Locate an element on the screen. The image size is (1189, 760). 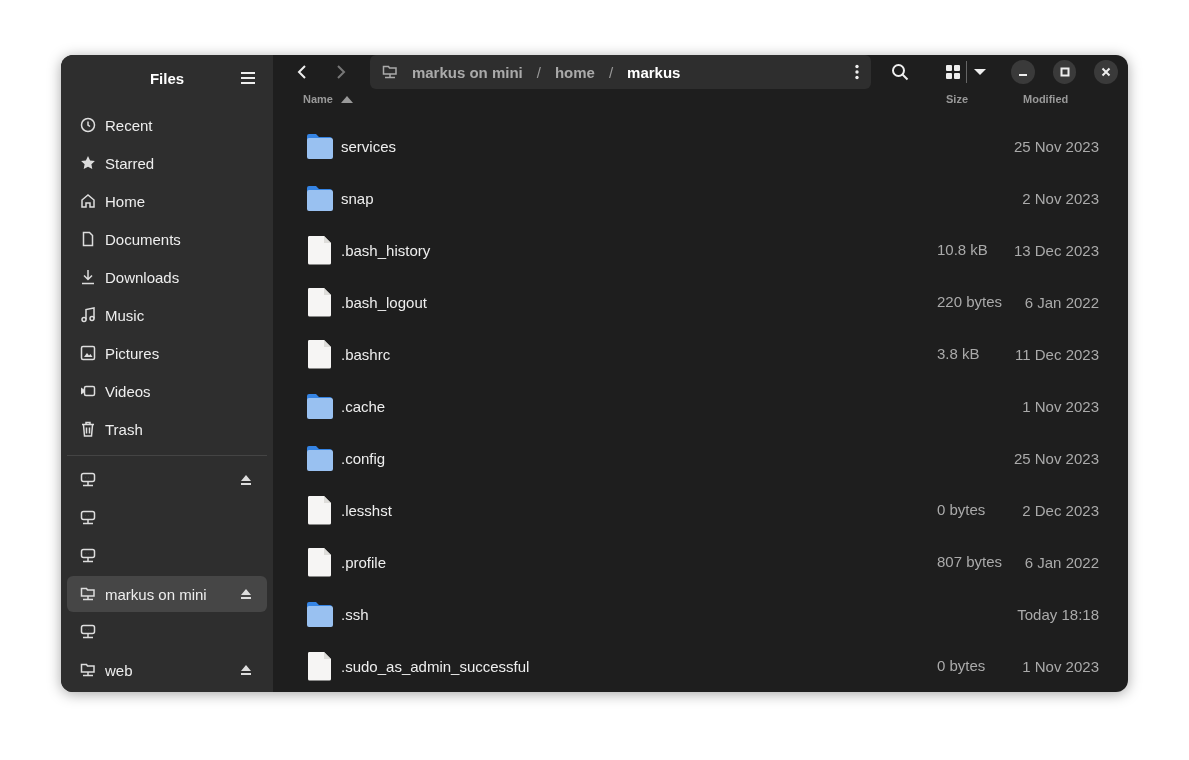
search-icon is located at coordinates (899, 72).